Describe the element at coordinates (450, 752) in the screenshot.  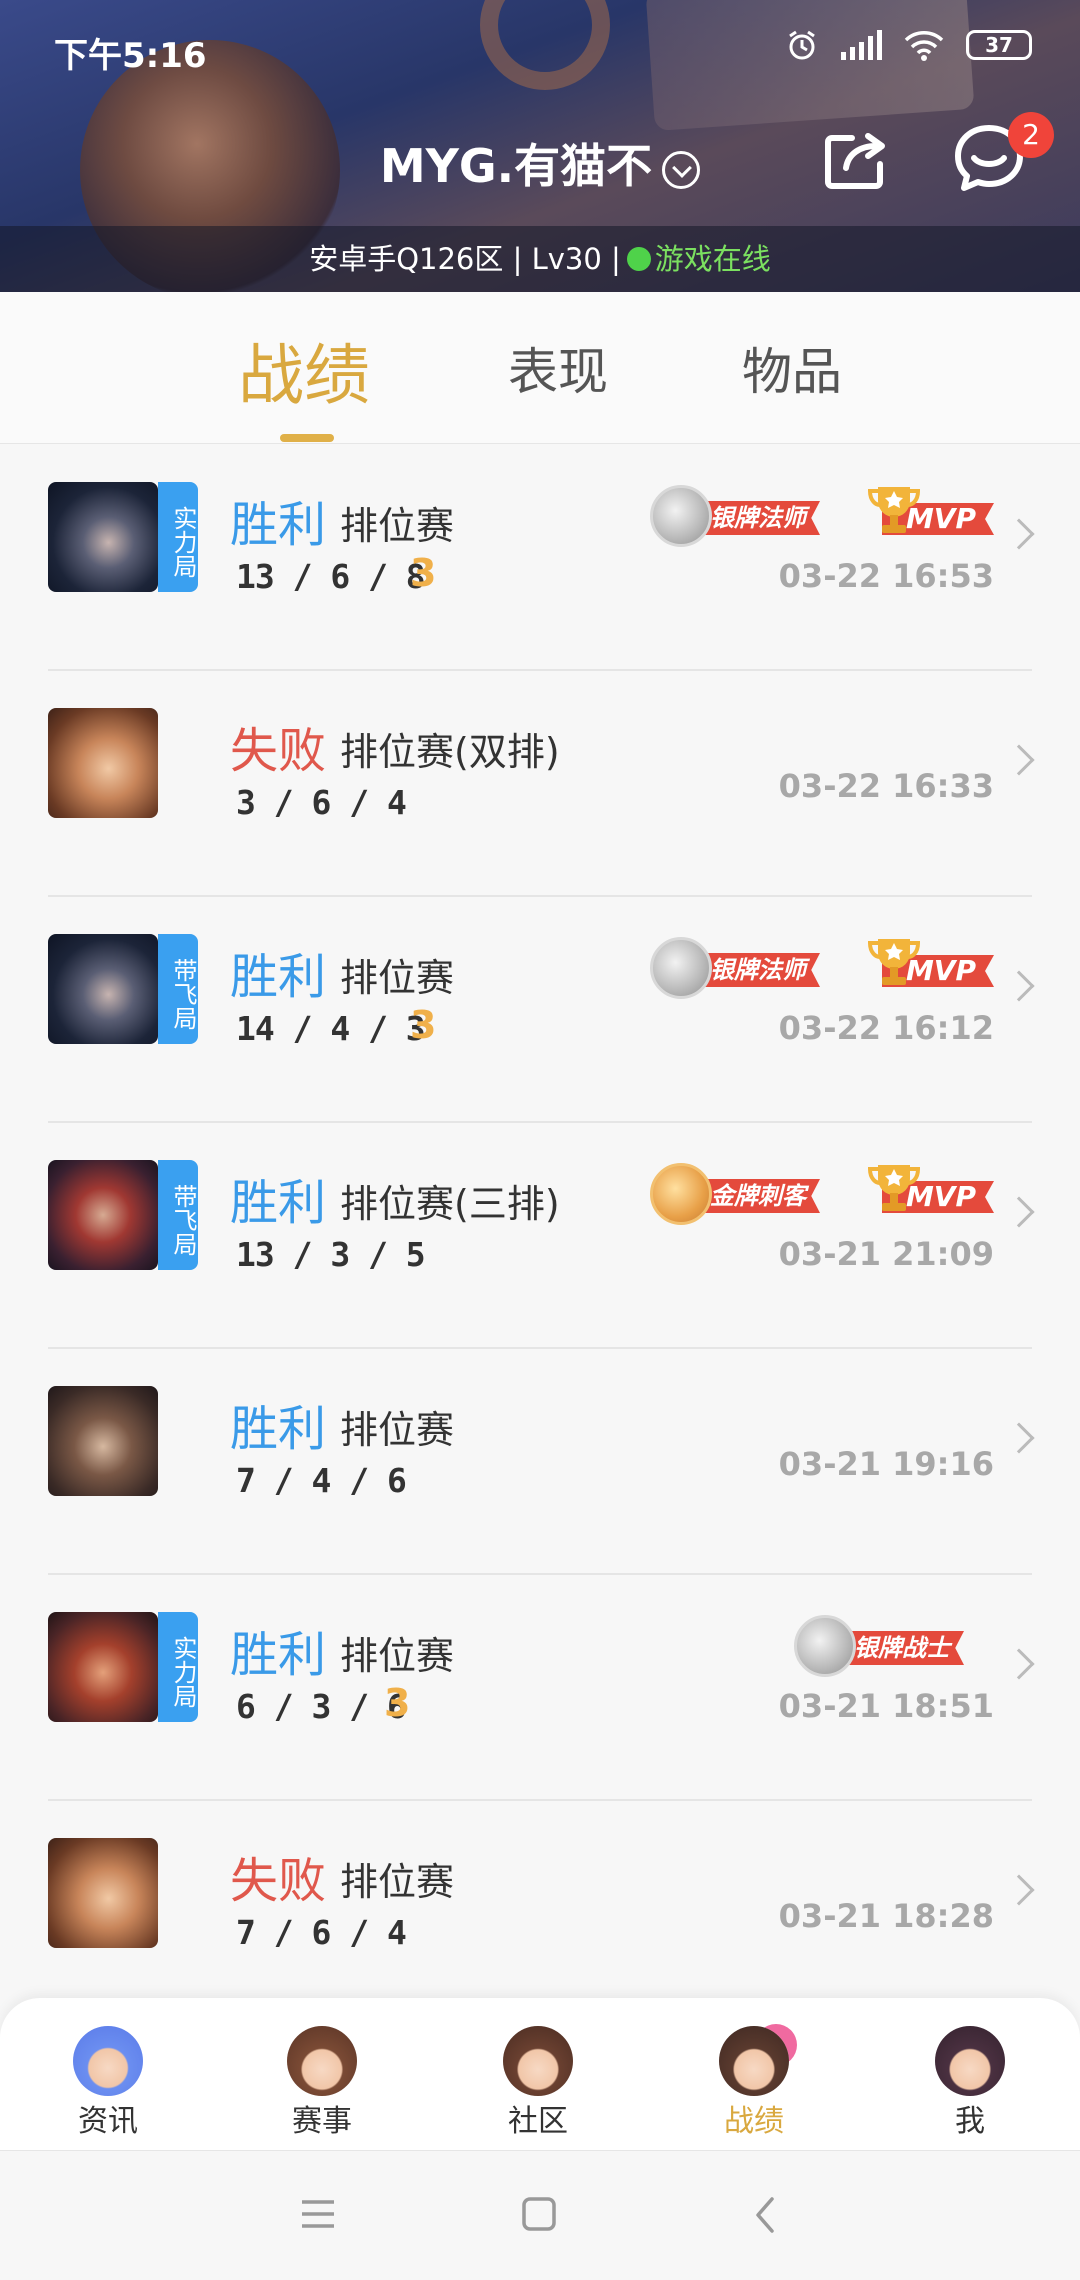
I see `match-mode: 排位赛(双排)` at that location.